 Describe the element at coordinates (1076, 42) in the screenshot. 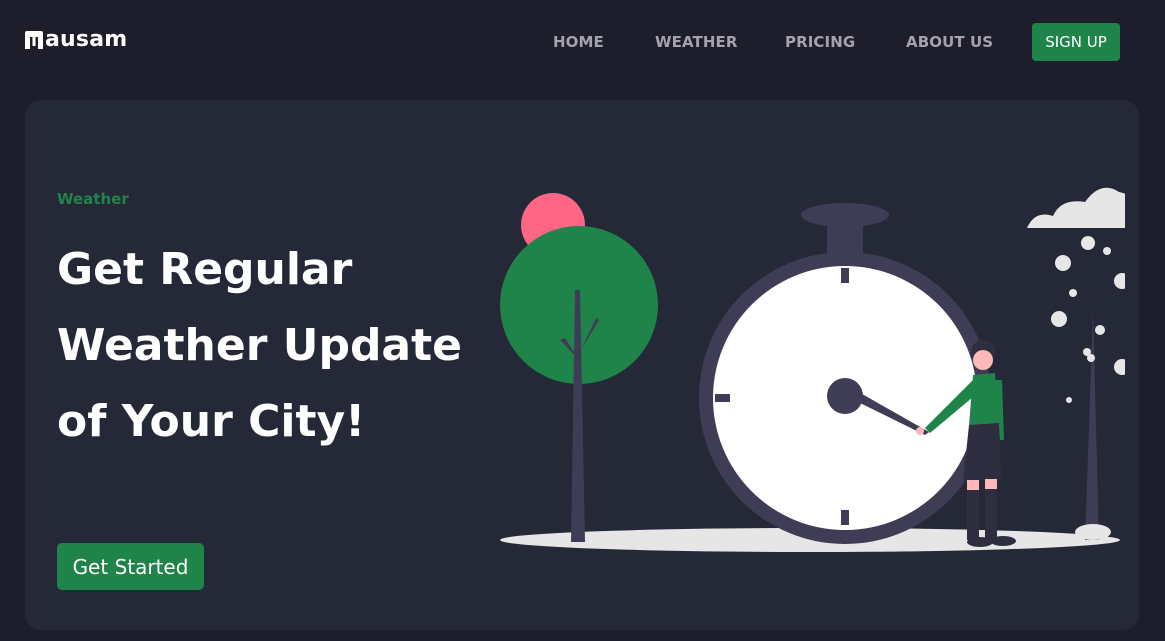

I see `signup-button: SIGN UP` at that location.